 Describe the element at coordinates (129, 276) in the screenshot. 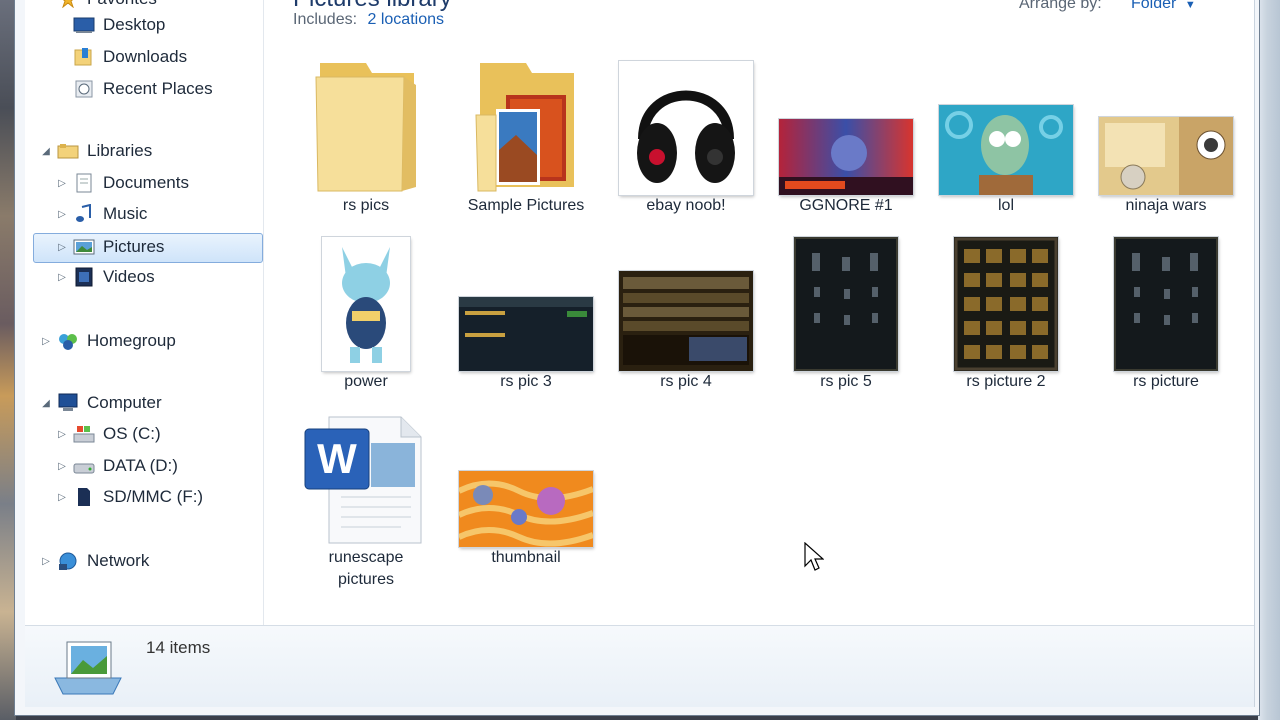

I see `nav-label: Videos` at that location.